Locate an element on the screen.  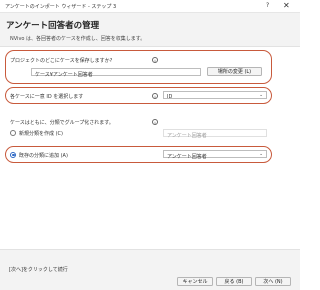
page-title: アンケート回答者の管理 is located at coordinates (53, 26).